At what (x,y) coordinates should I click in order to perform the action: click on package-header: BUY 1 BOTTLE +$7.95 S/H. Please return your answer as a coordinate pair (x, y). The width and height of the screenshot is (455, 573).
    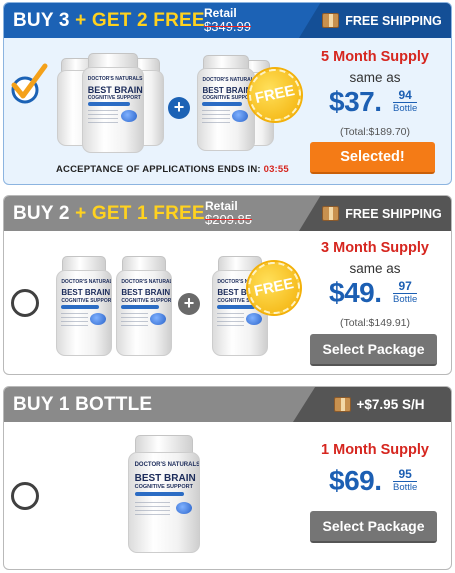
    Looking at the image, I should click on (227, 404).